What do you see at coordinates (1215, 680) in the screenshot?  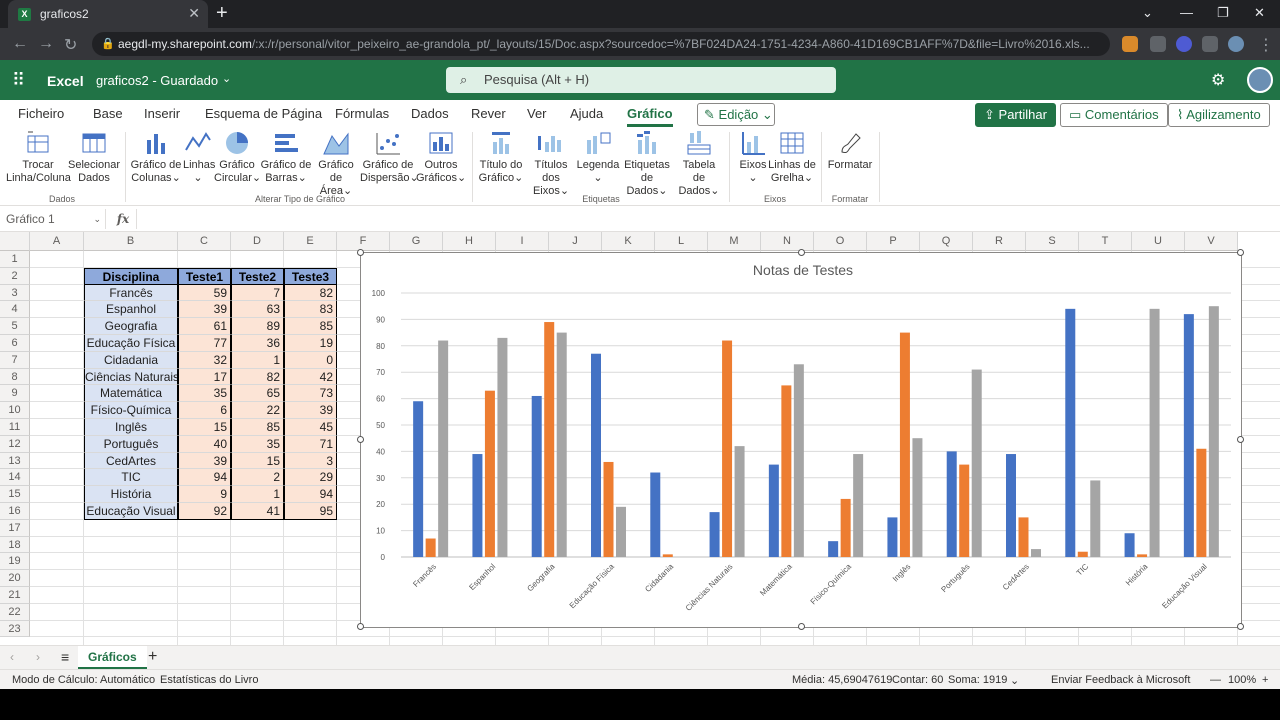 I see `zoom-out-icon: —` at bounding box center [1215, 680].